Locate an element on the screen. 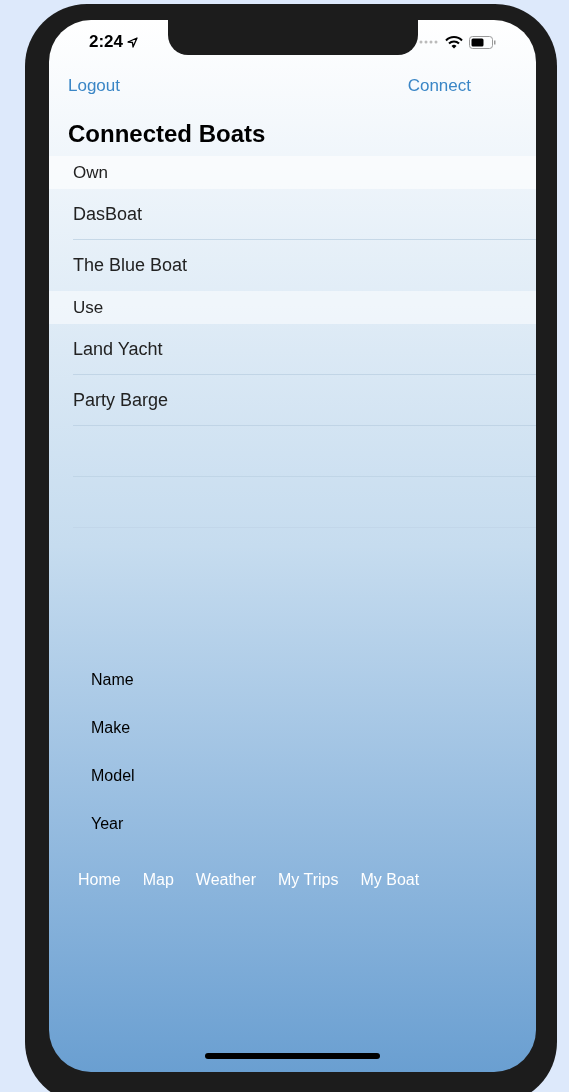  signal-dots-icon is located at coordinates (429, 42).